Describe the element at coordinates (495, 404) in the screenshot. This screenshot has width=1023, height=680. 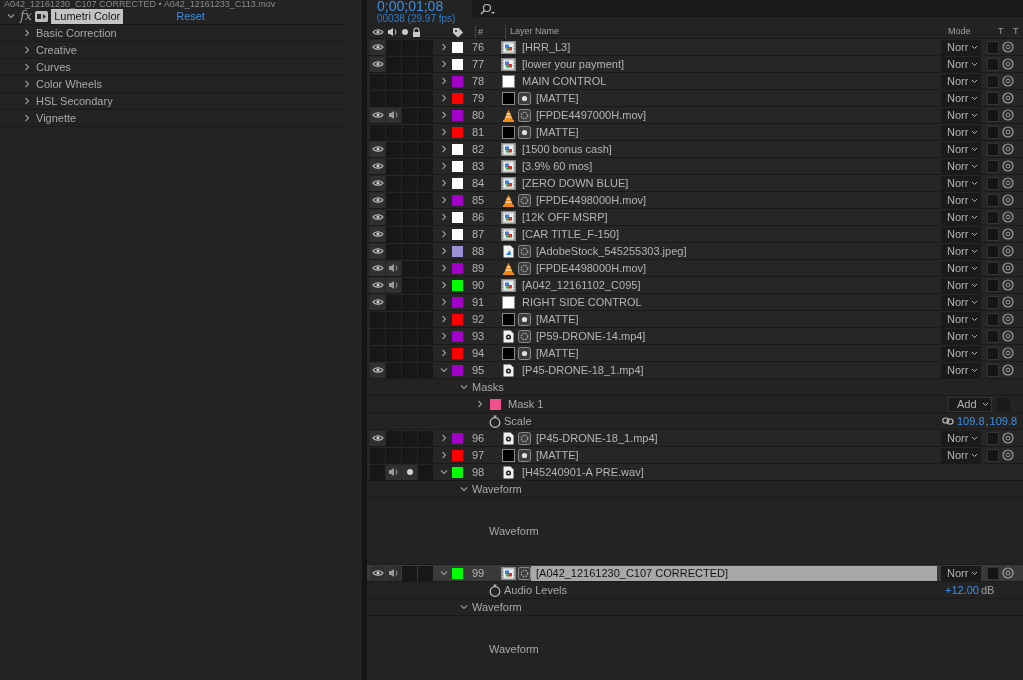
I see `mask-color-swatch` at that location.